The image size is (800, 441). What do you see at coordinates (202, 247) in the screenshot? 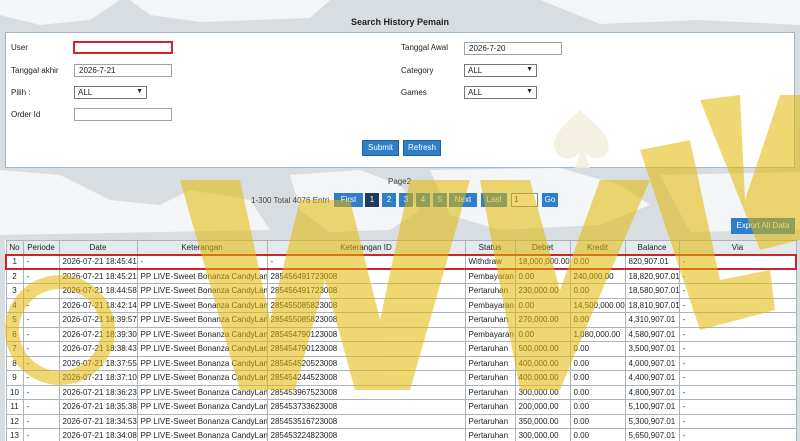
I see `column-header-keterangan: Keterangan` at bounding box center [202, 247].